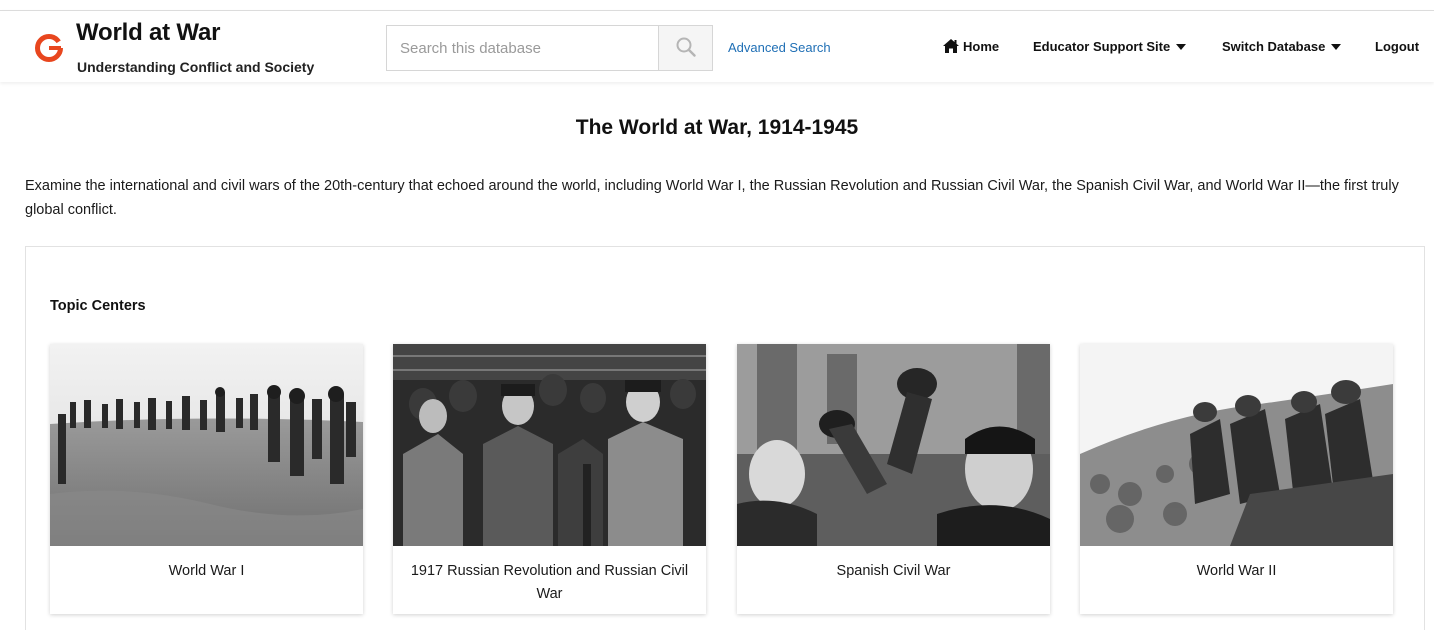  Describe the element at coordinates (148, 33) in the screenshot. I see `site-title: World at War` at that location.